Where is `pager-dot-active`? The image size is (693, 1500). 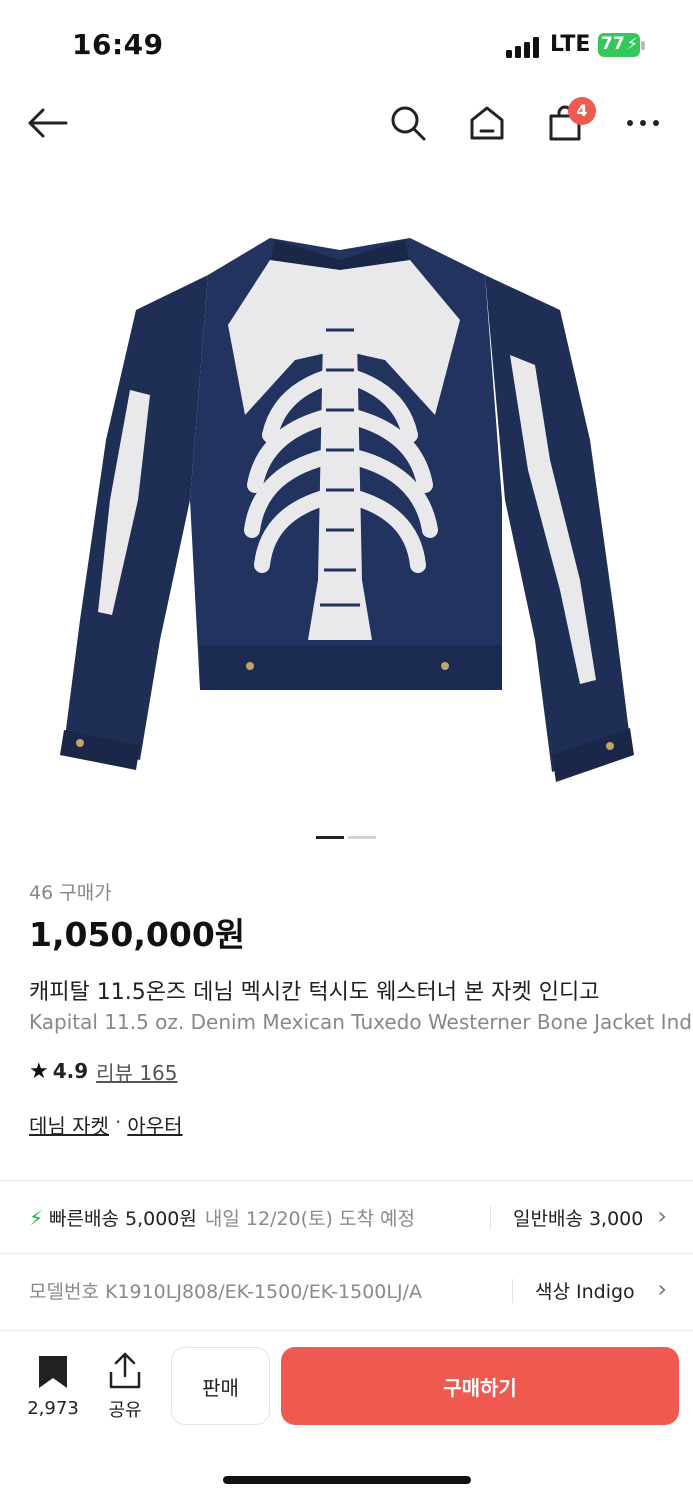 pager-dot-active is located at coordinates (330, 837).